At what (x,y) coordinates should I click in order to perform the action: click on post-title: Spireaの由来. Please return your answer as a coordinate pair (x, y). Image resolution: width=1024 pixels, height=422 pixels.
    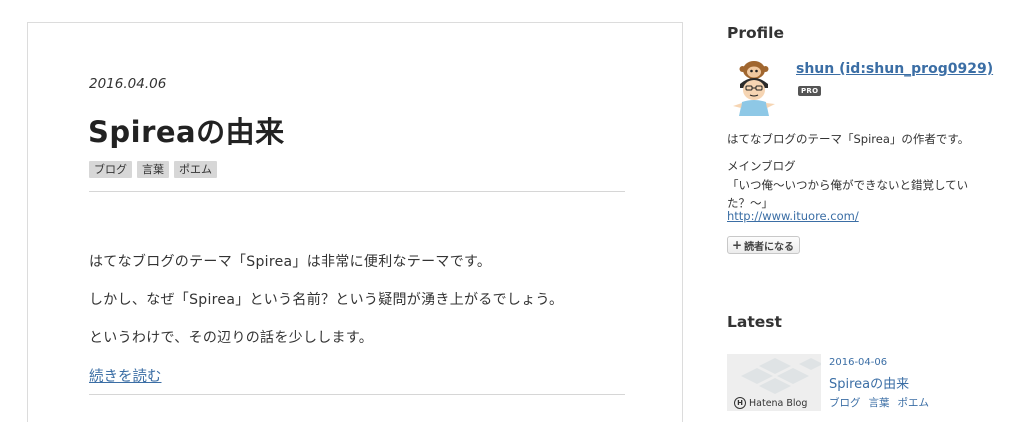
    Looking at the image, I should click on (186, 130).